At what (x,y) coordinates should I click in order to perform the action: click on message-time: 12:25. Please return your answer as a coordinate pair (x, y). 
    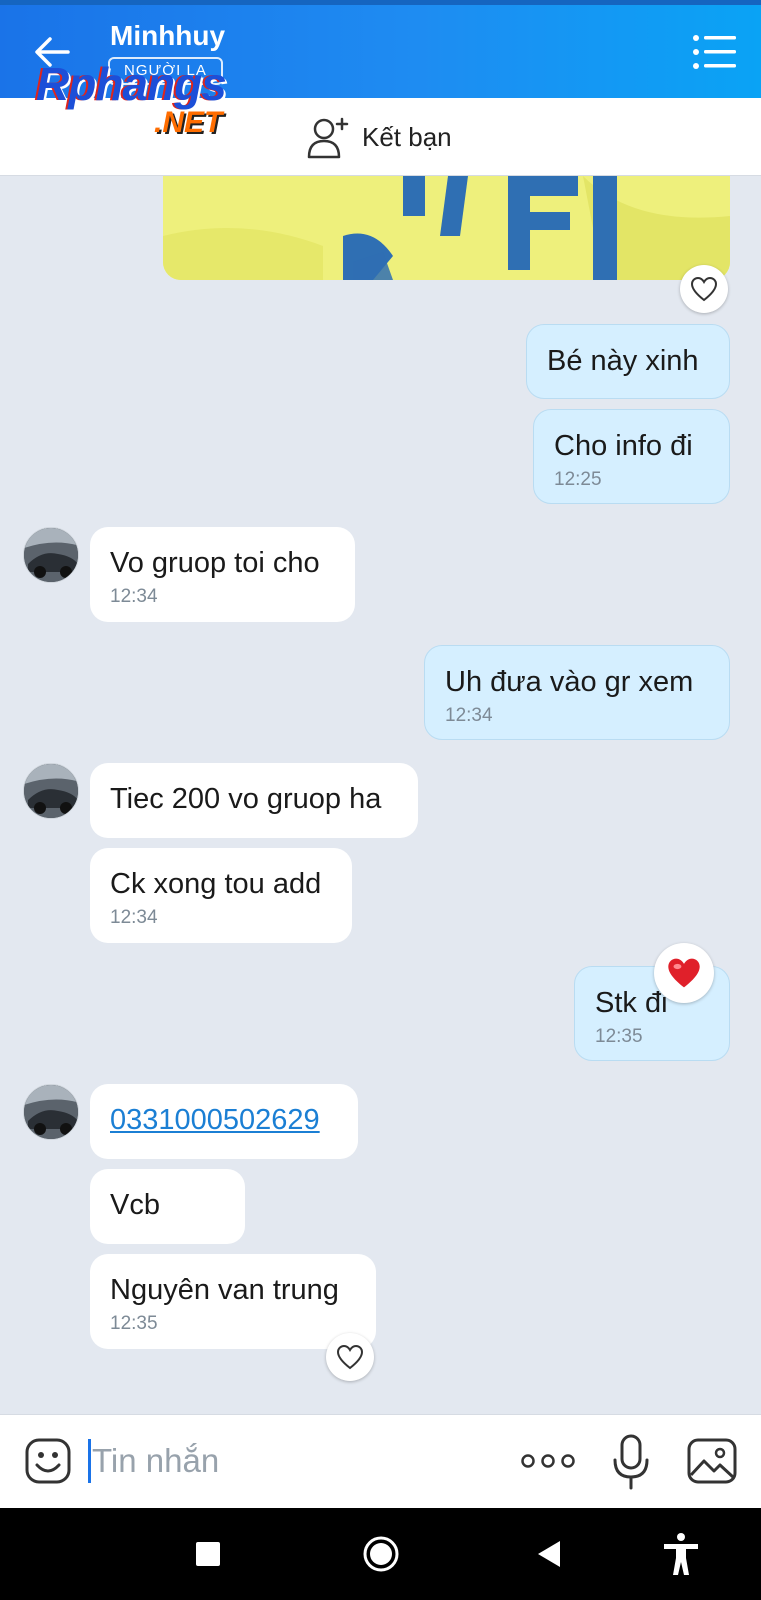
    Looking at the image, I should click on (578, 479).